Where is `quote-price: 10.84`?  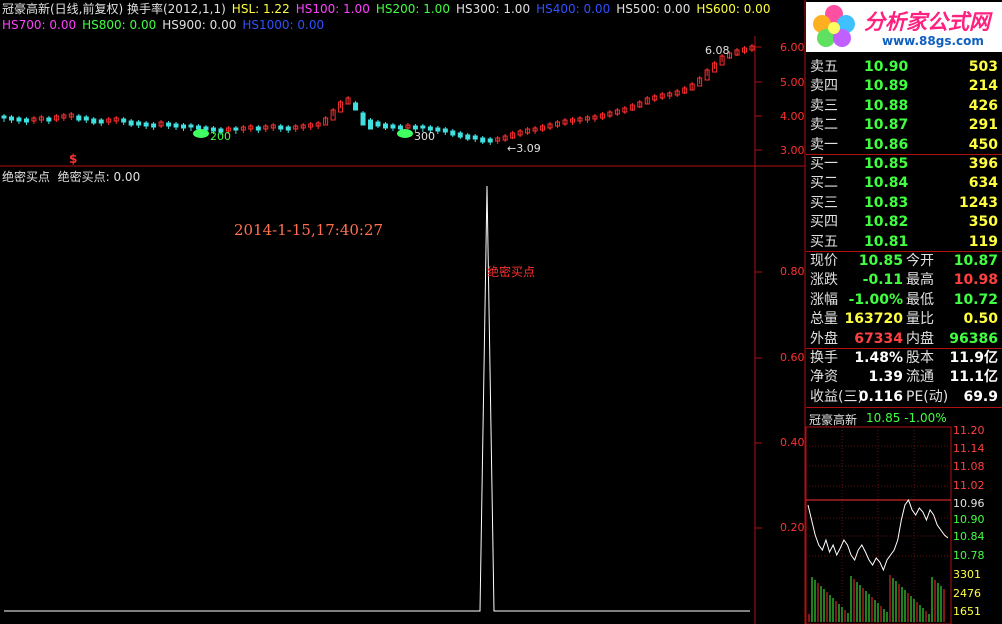
quote-price: 10.84 is located at coordinates (886, 183).